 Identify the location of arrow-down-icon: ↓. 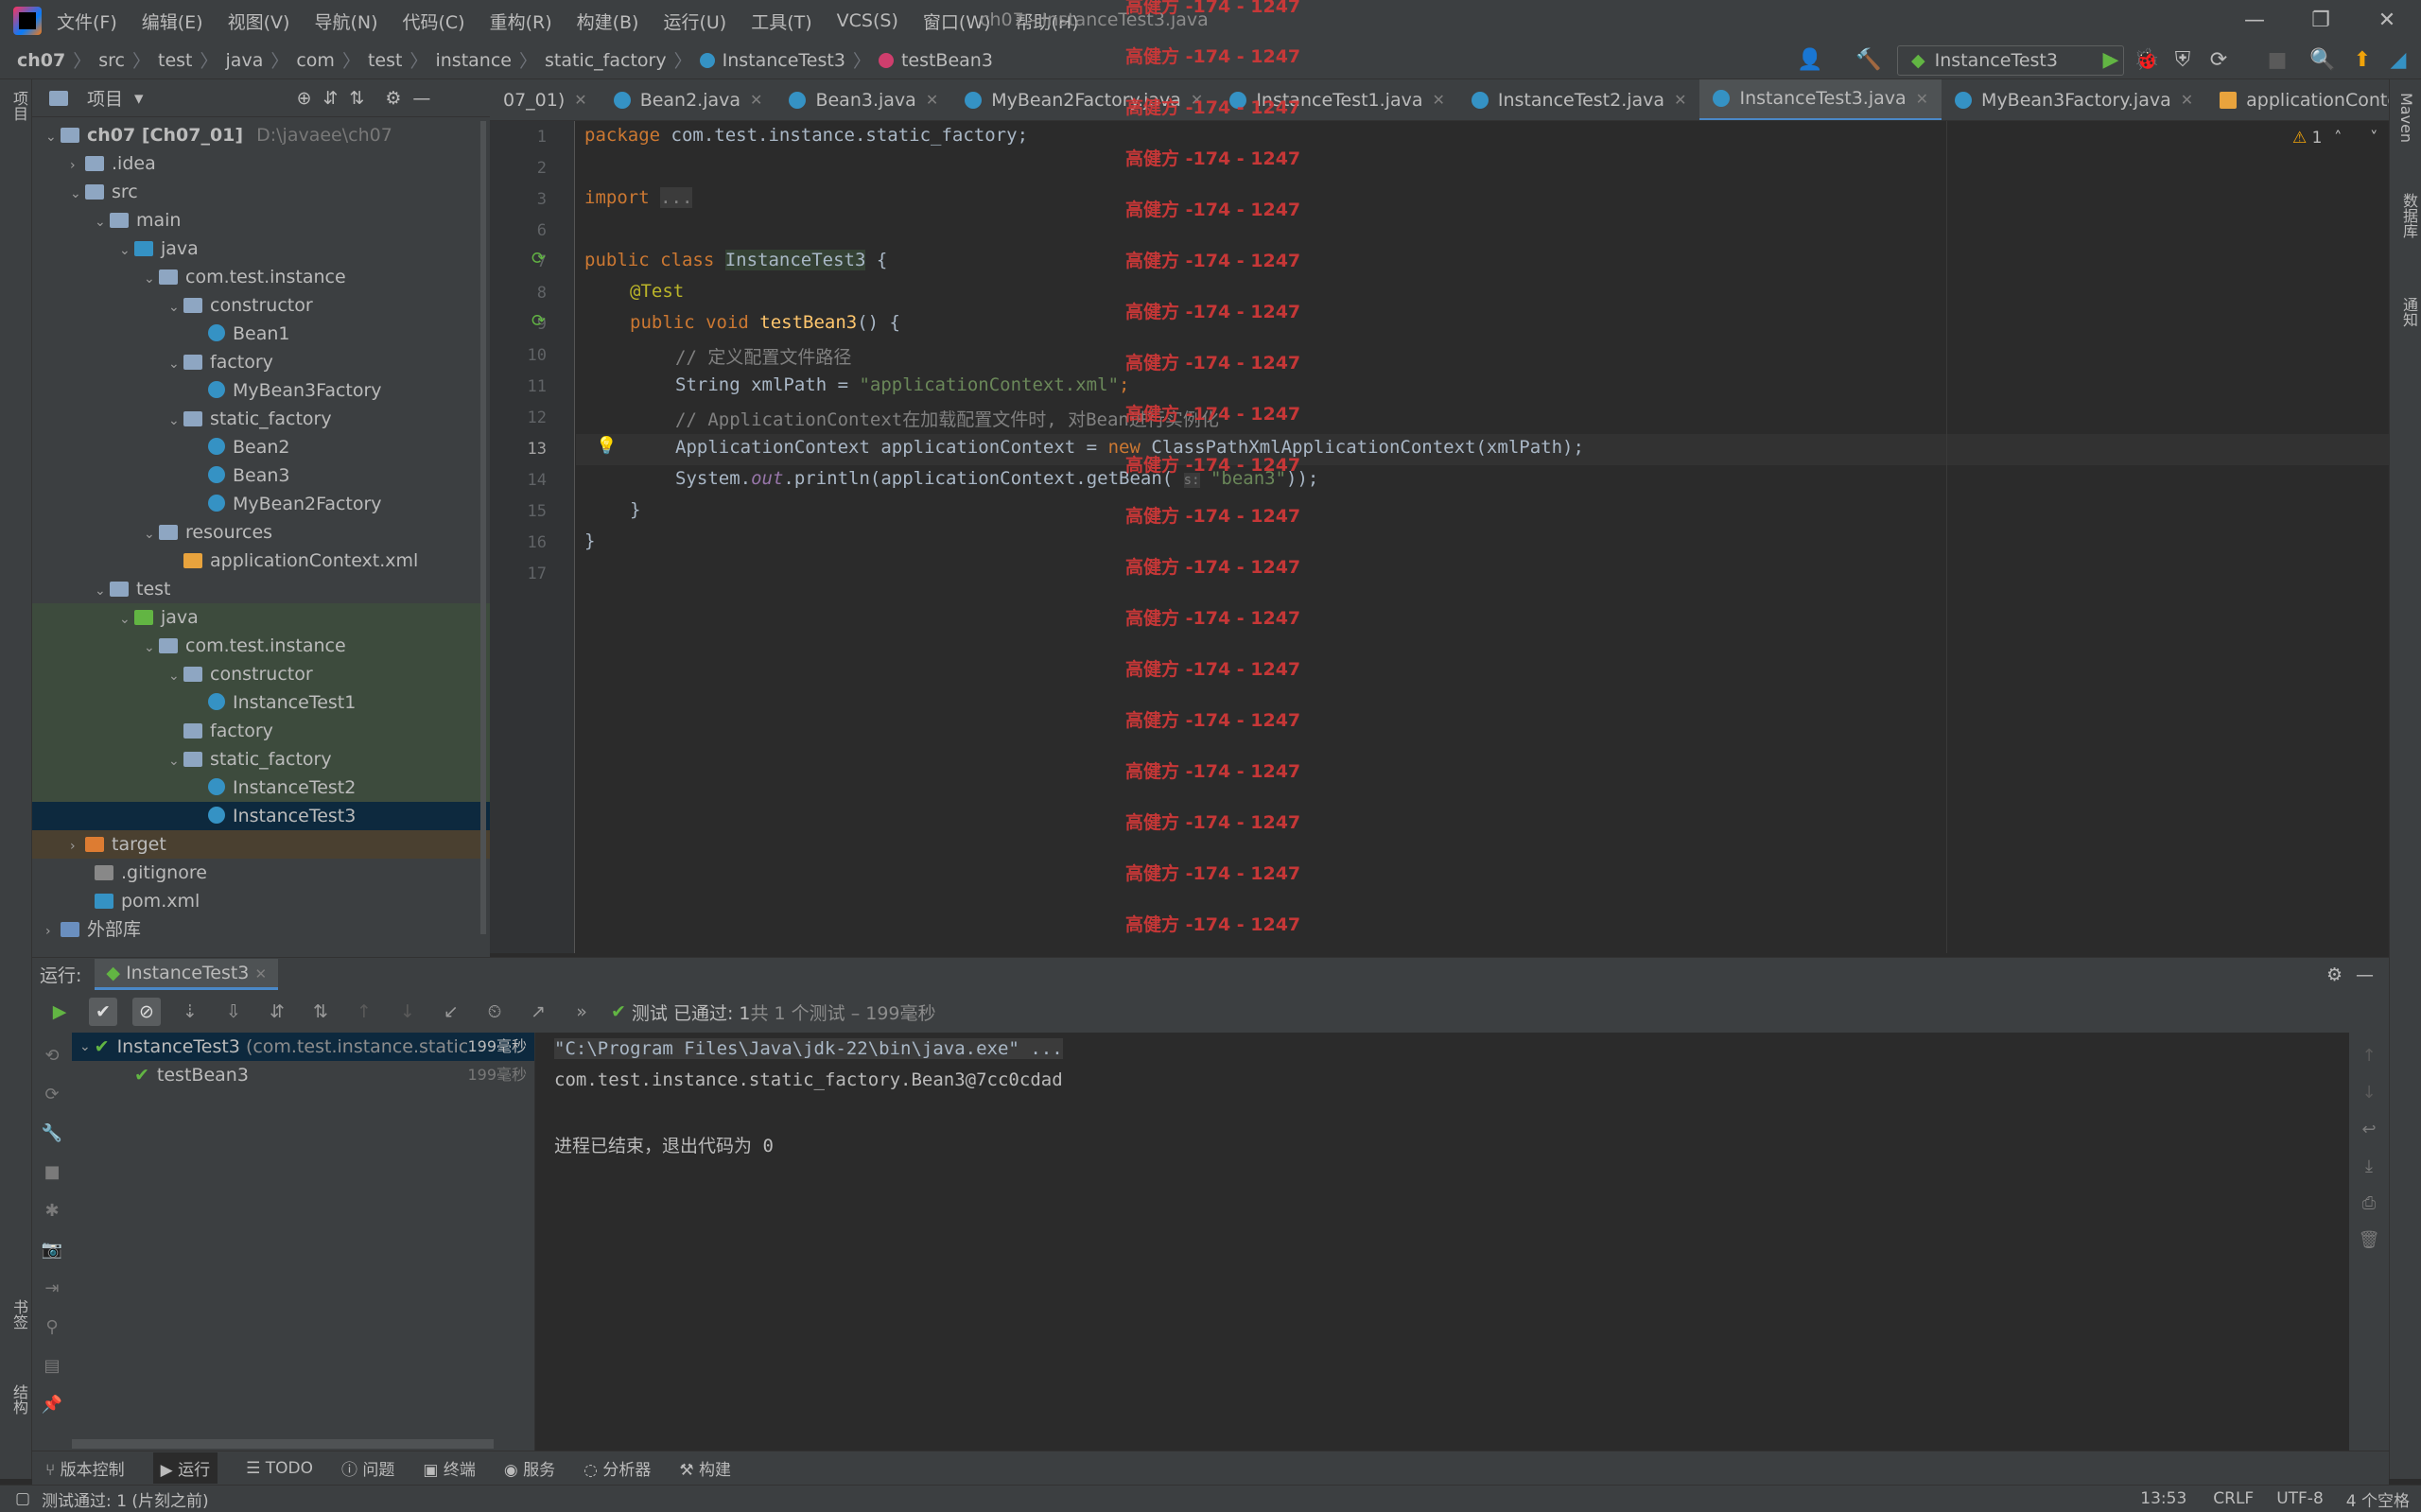
(2368, 1093).